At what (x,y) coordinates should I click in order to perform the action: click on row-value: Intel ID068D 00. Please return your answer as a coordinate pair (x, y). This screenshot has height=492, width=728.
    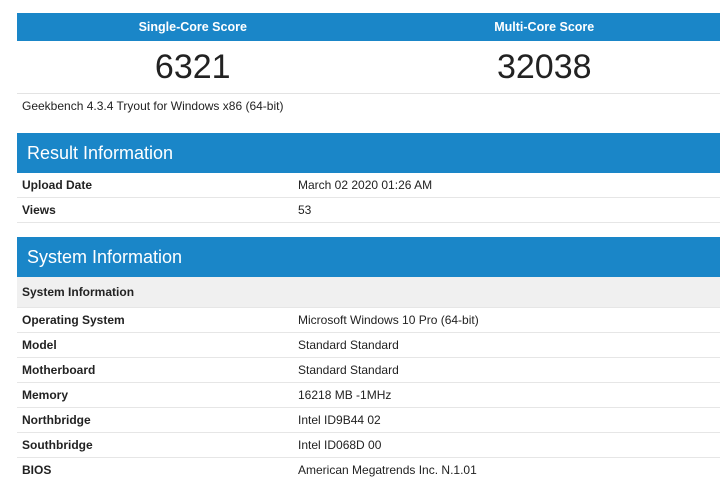
    Looking at the image, I should click on (340, 445).